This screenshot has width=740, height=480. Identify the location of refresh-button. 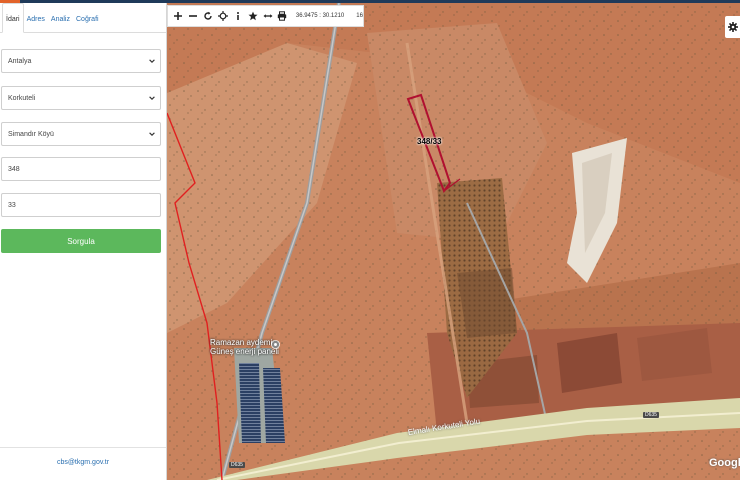
(208, 16).